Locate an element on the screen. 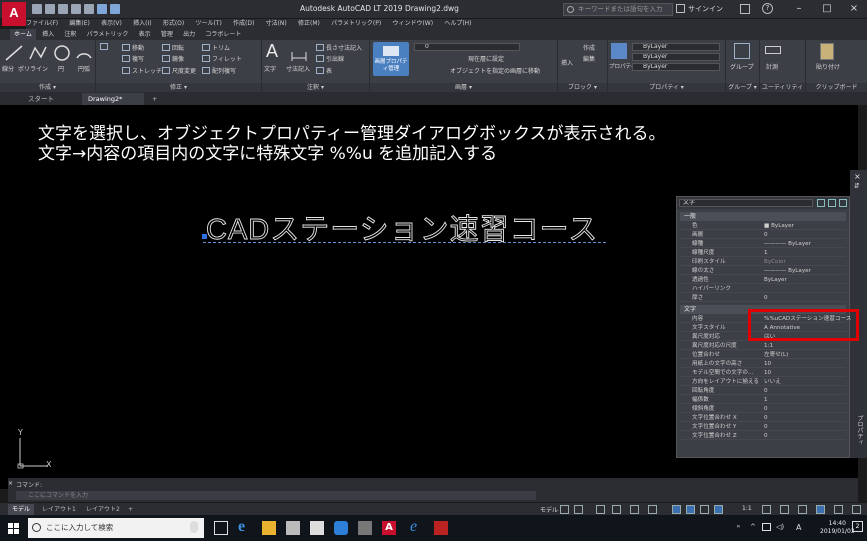 The image size is (867, 541). new-tab-button: + is located at coordinates (156, 99).